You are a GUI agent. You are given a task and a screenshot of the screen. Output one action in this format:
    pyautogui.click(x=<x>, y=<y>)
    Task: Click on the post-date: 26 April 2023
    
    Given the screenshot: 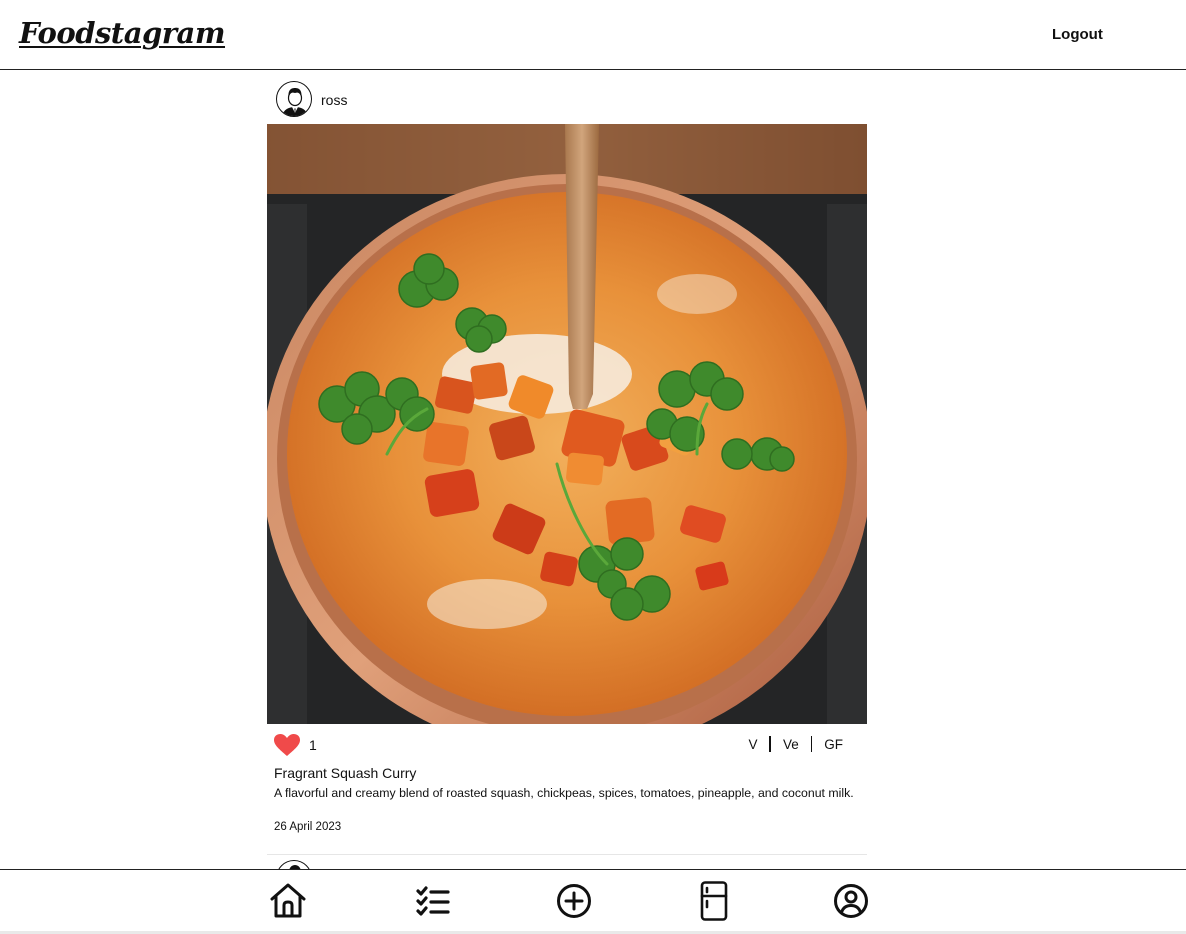 What is the action you would take?
    pyautogui.click(x=308, y=827)
    